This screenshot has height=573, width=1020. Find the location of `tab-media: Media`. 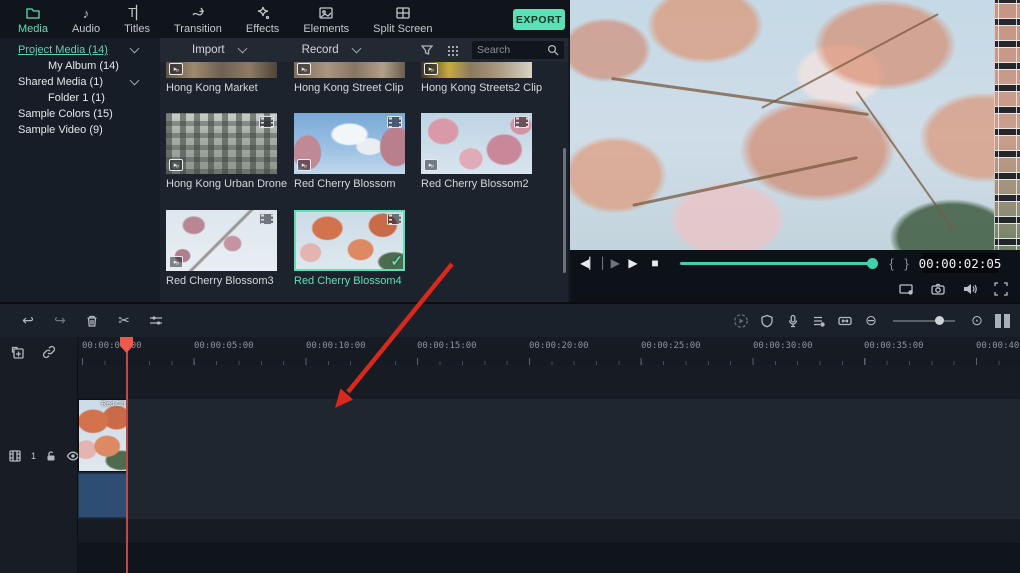

tab-media: Media is located at coordinates (33, 19).